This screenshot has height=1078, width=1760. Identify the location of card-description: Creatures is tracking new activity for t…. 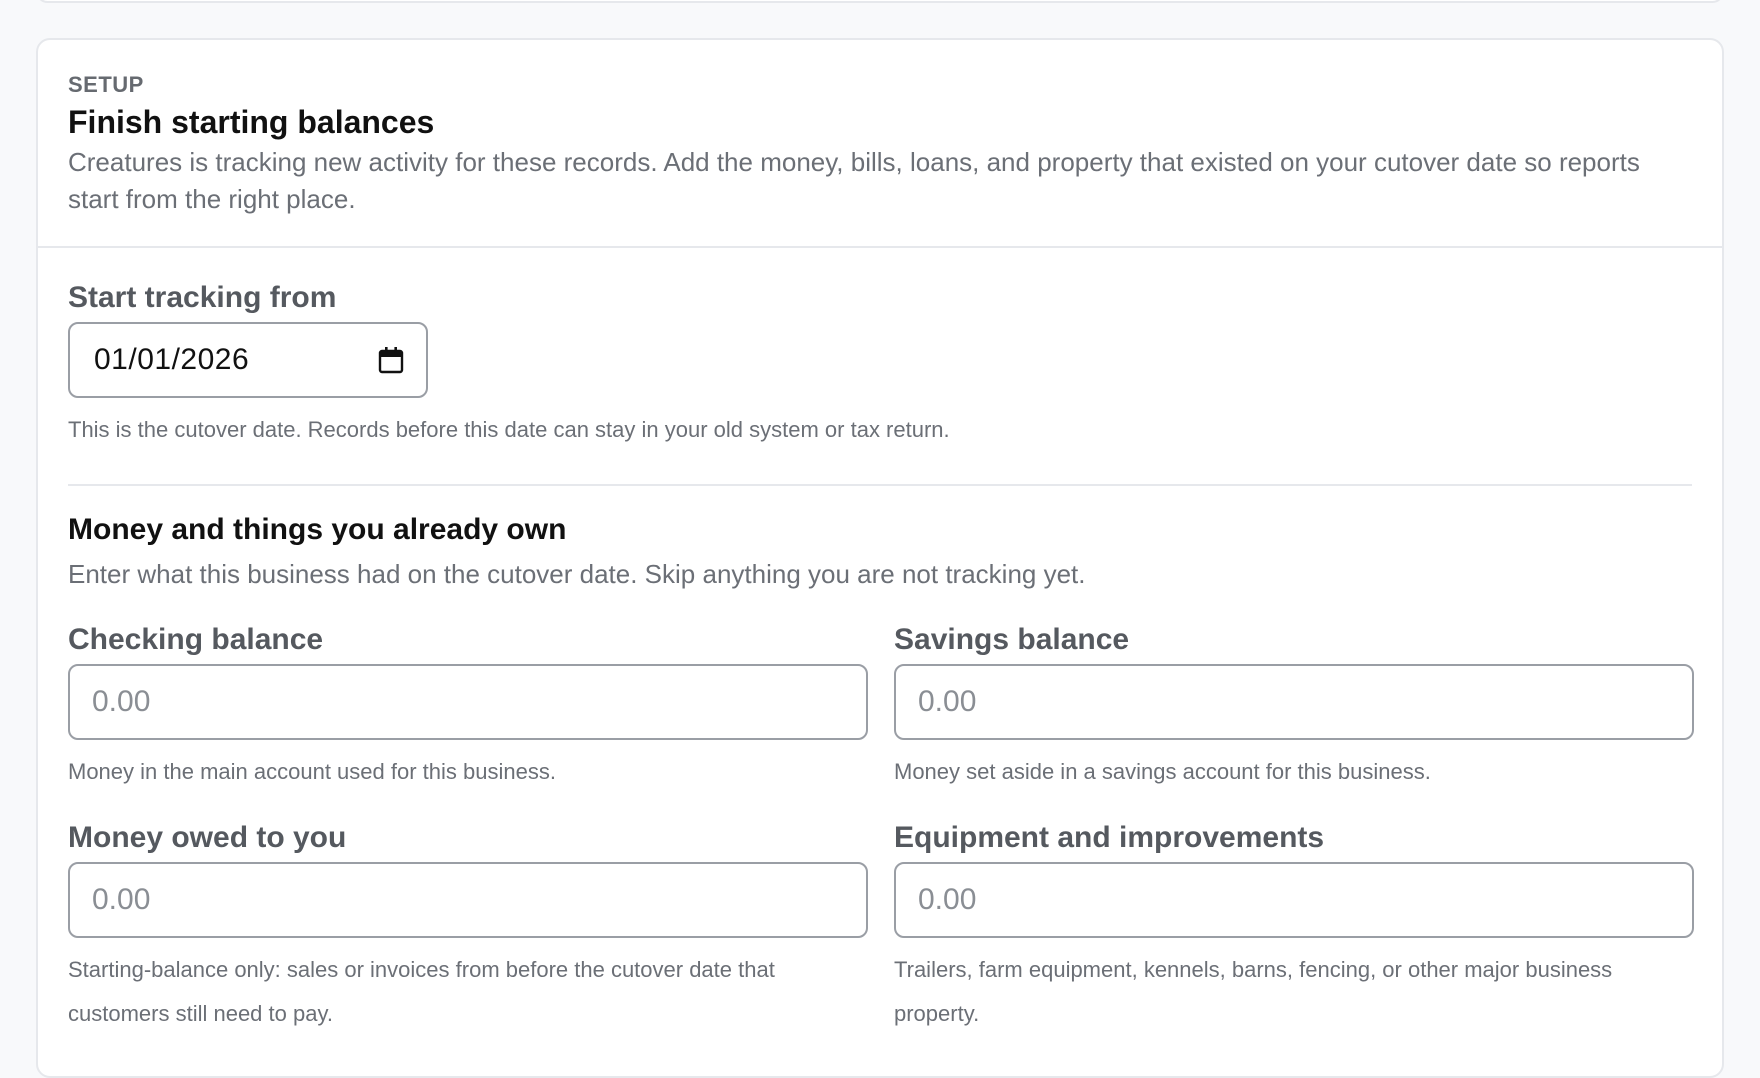
(854, 180).